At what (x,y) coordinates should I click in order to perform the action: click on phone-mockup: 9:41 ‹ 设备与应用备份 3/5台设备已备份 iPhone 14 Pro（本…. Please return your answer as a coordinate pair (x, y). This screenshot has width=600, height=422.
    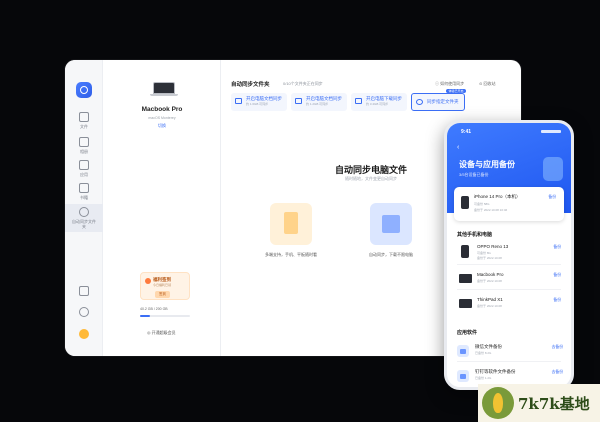
    Looking at the image, I should click on (509, 255).